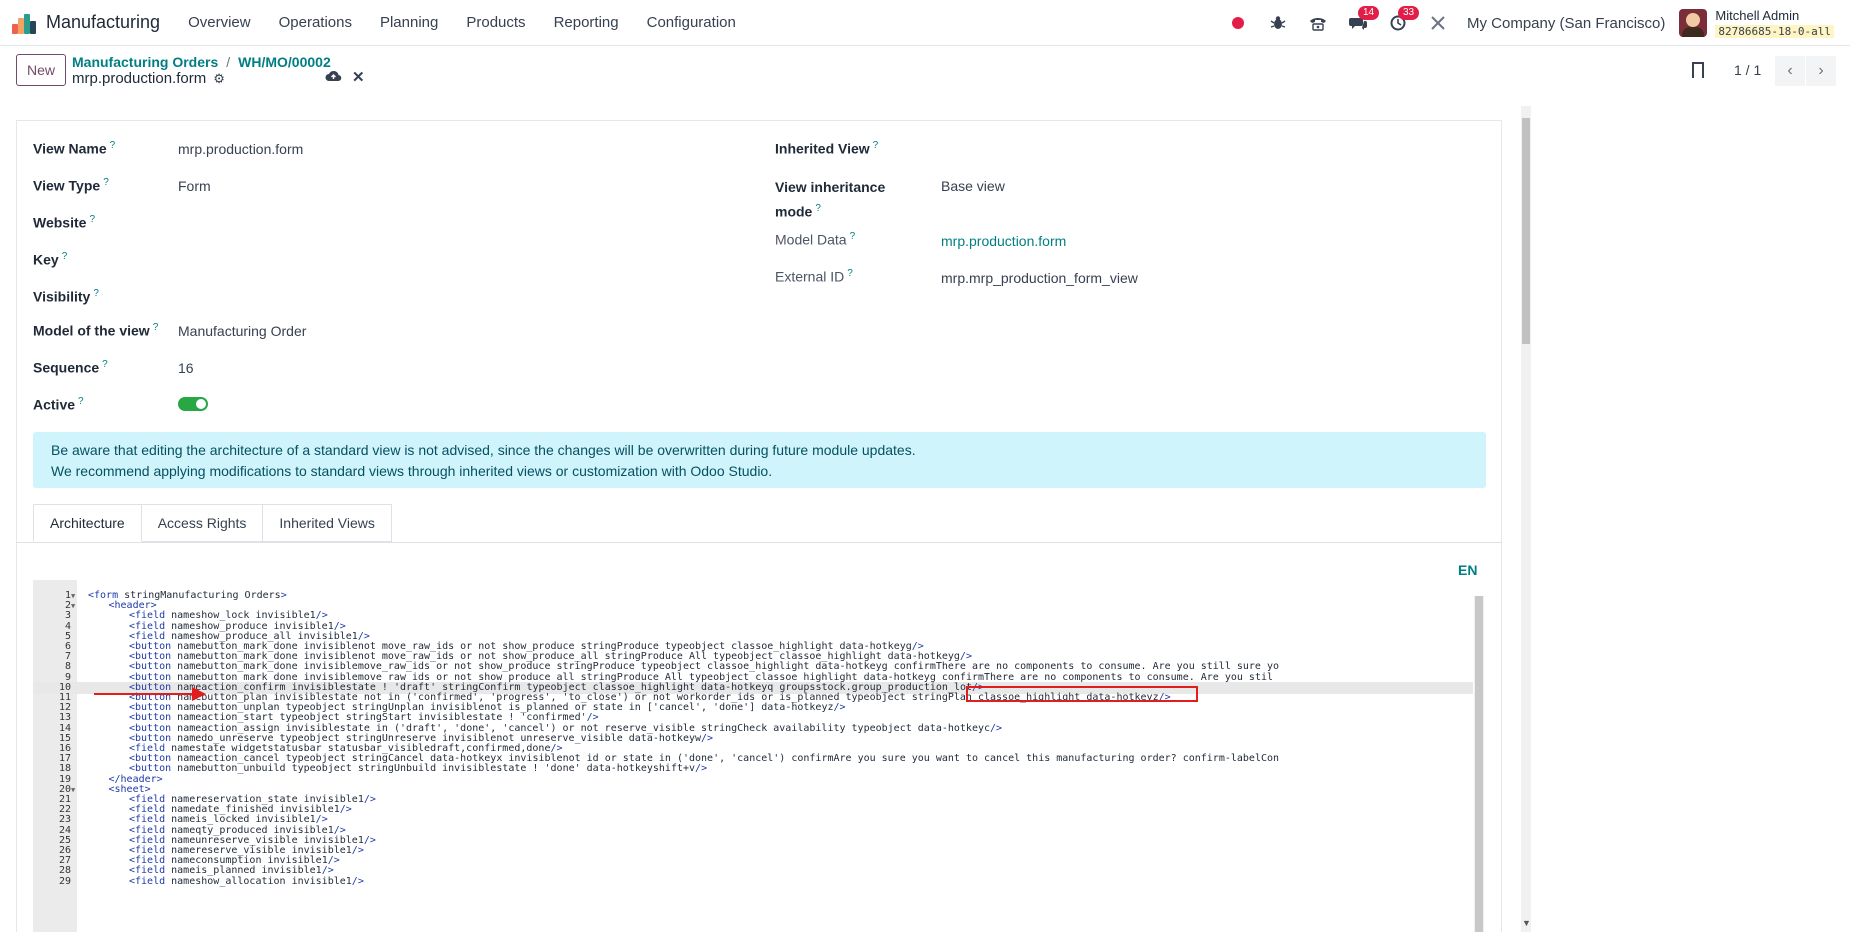 Image resolution: width=1850 pixels, height=932 pixels. What do you see at coordinates (358, 77) in the screenshot?
I see `discard-close-icon: ✕` at bounding box center [358, 77].